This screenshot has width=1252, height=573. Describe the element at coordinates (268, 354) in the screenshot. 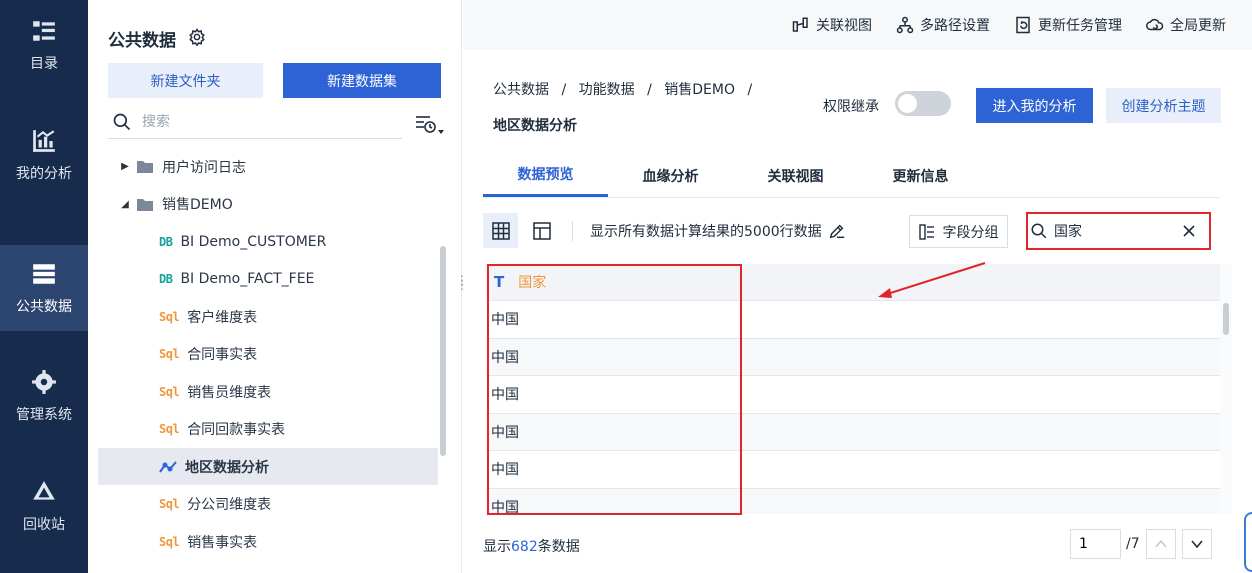

I see `tree-item: Sql 合同事实表` at that location.